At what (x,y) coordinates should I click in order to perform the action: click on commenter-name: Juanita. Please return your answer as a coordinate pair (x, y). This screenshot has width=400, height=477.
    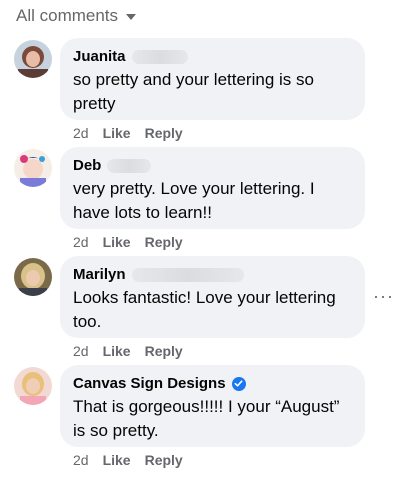
    Looking at the image, I should click on (99, 56).